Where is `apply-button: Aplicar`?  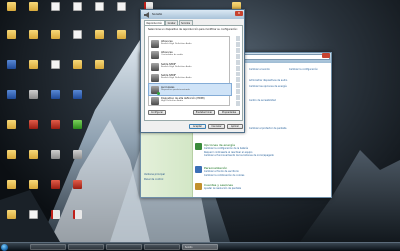 apply-button: Aplicar is located at coordinates (235, 126).